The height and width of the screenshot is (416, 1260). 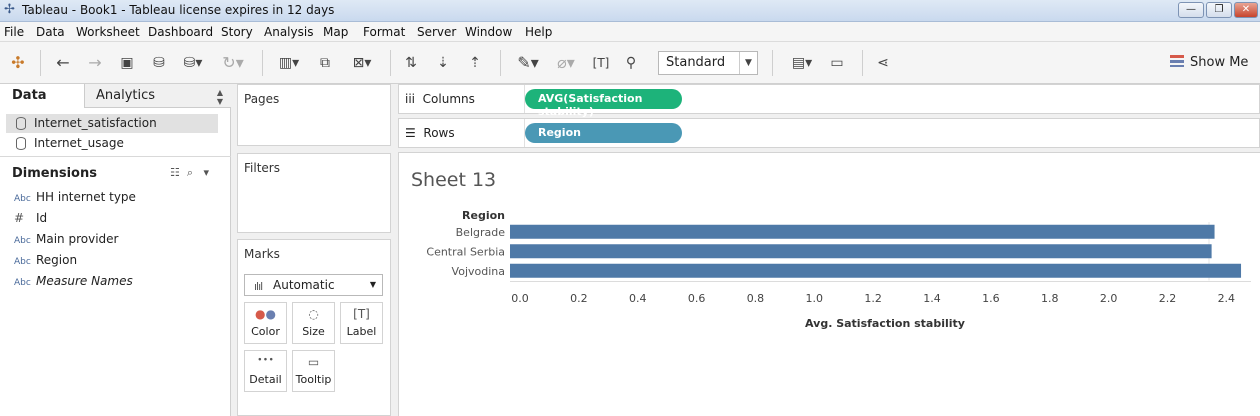 What do you see at coordinates (77, 239) in the screenshot?
I see `field-label: Main provider` at bounding box center [77, 239].